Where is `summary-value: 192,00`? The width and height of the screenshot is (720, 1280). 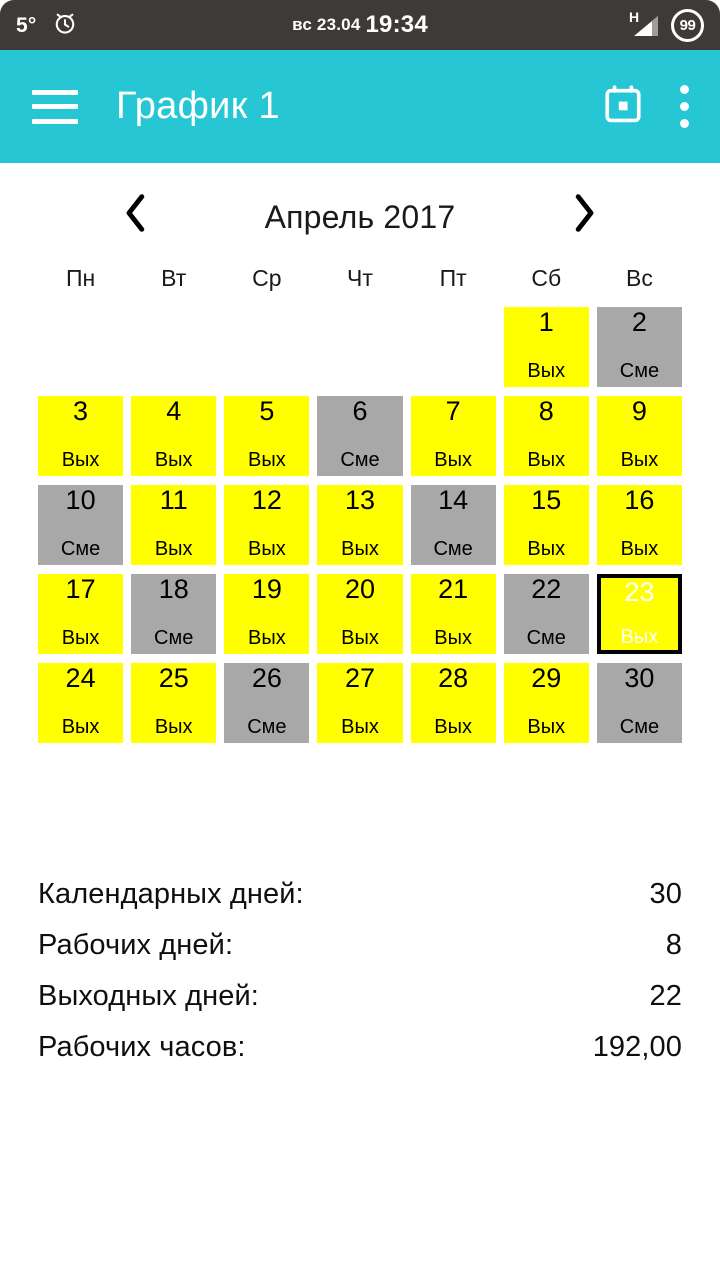 summary-value: 192,00 is located at coordinates (637, 1047).